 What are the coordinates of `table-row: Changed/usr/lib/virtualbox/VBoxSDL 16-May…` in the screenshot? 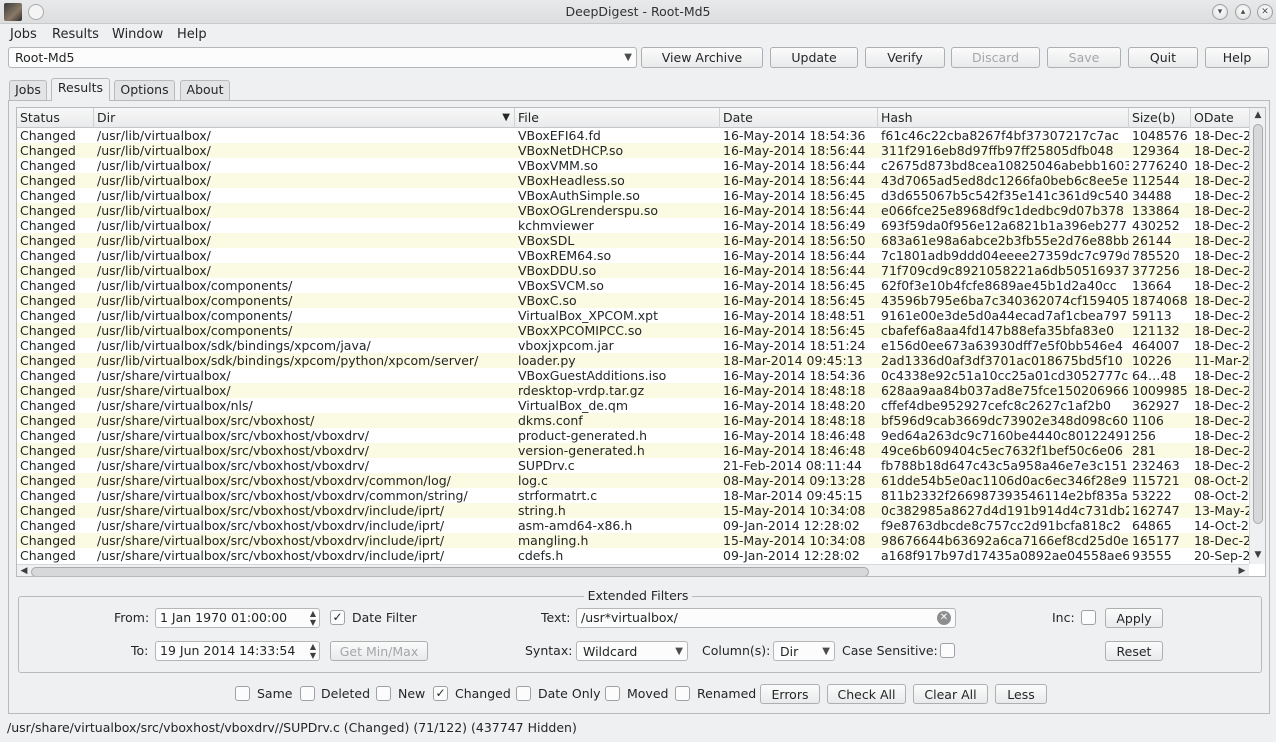 It's located at (633, 240).